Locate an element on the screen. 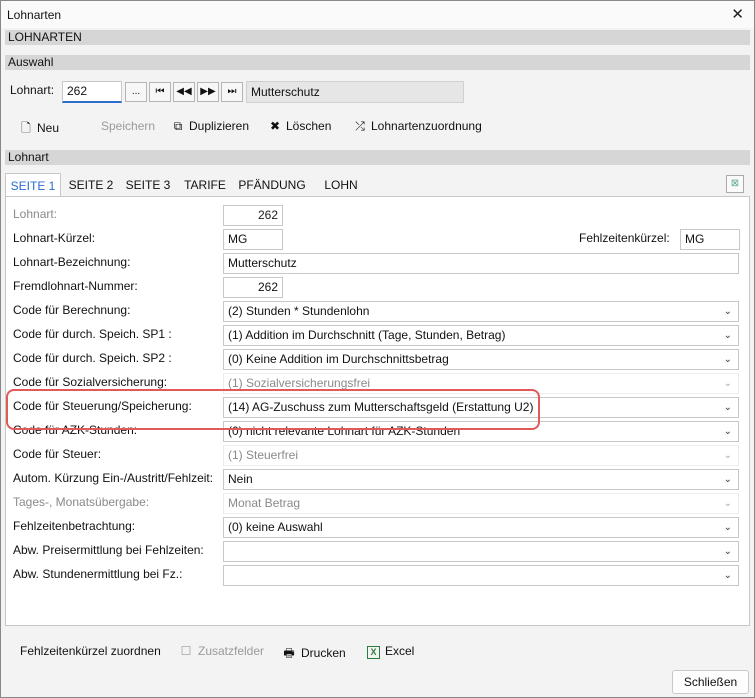  close-icon: ✕ is located at coordinates (737, 14).